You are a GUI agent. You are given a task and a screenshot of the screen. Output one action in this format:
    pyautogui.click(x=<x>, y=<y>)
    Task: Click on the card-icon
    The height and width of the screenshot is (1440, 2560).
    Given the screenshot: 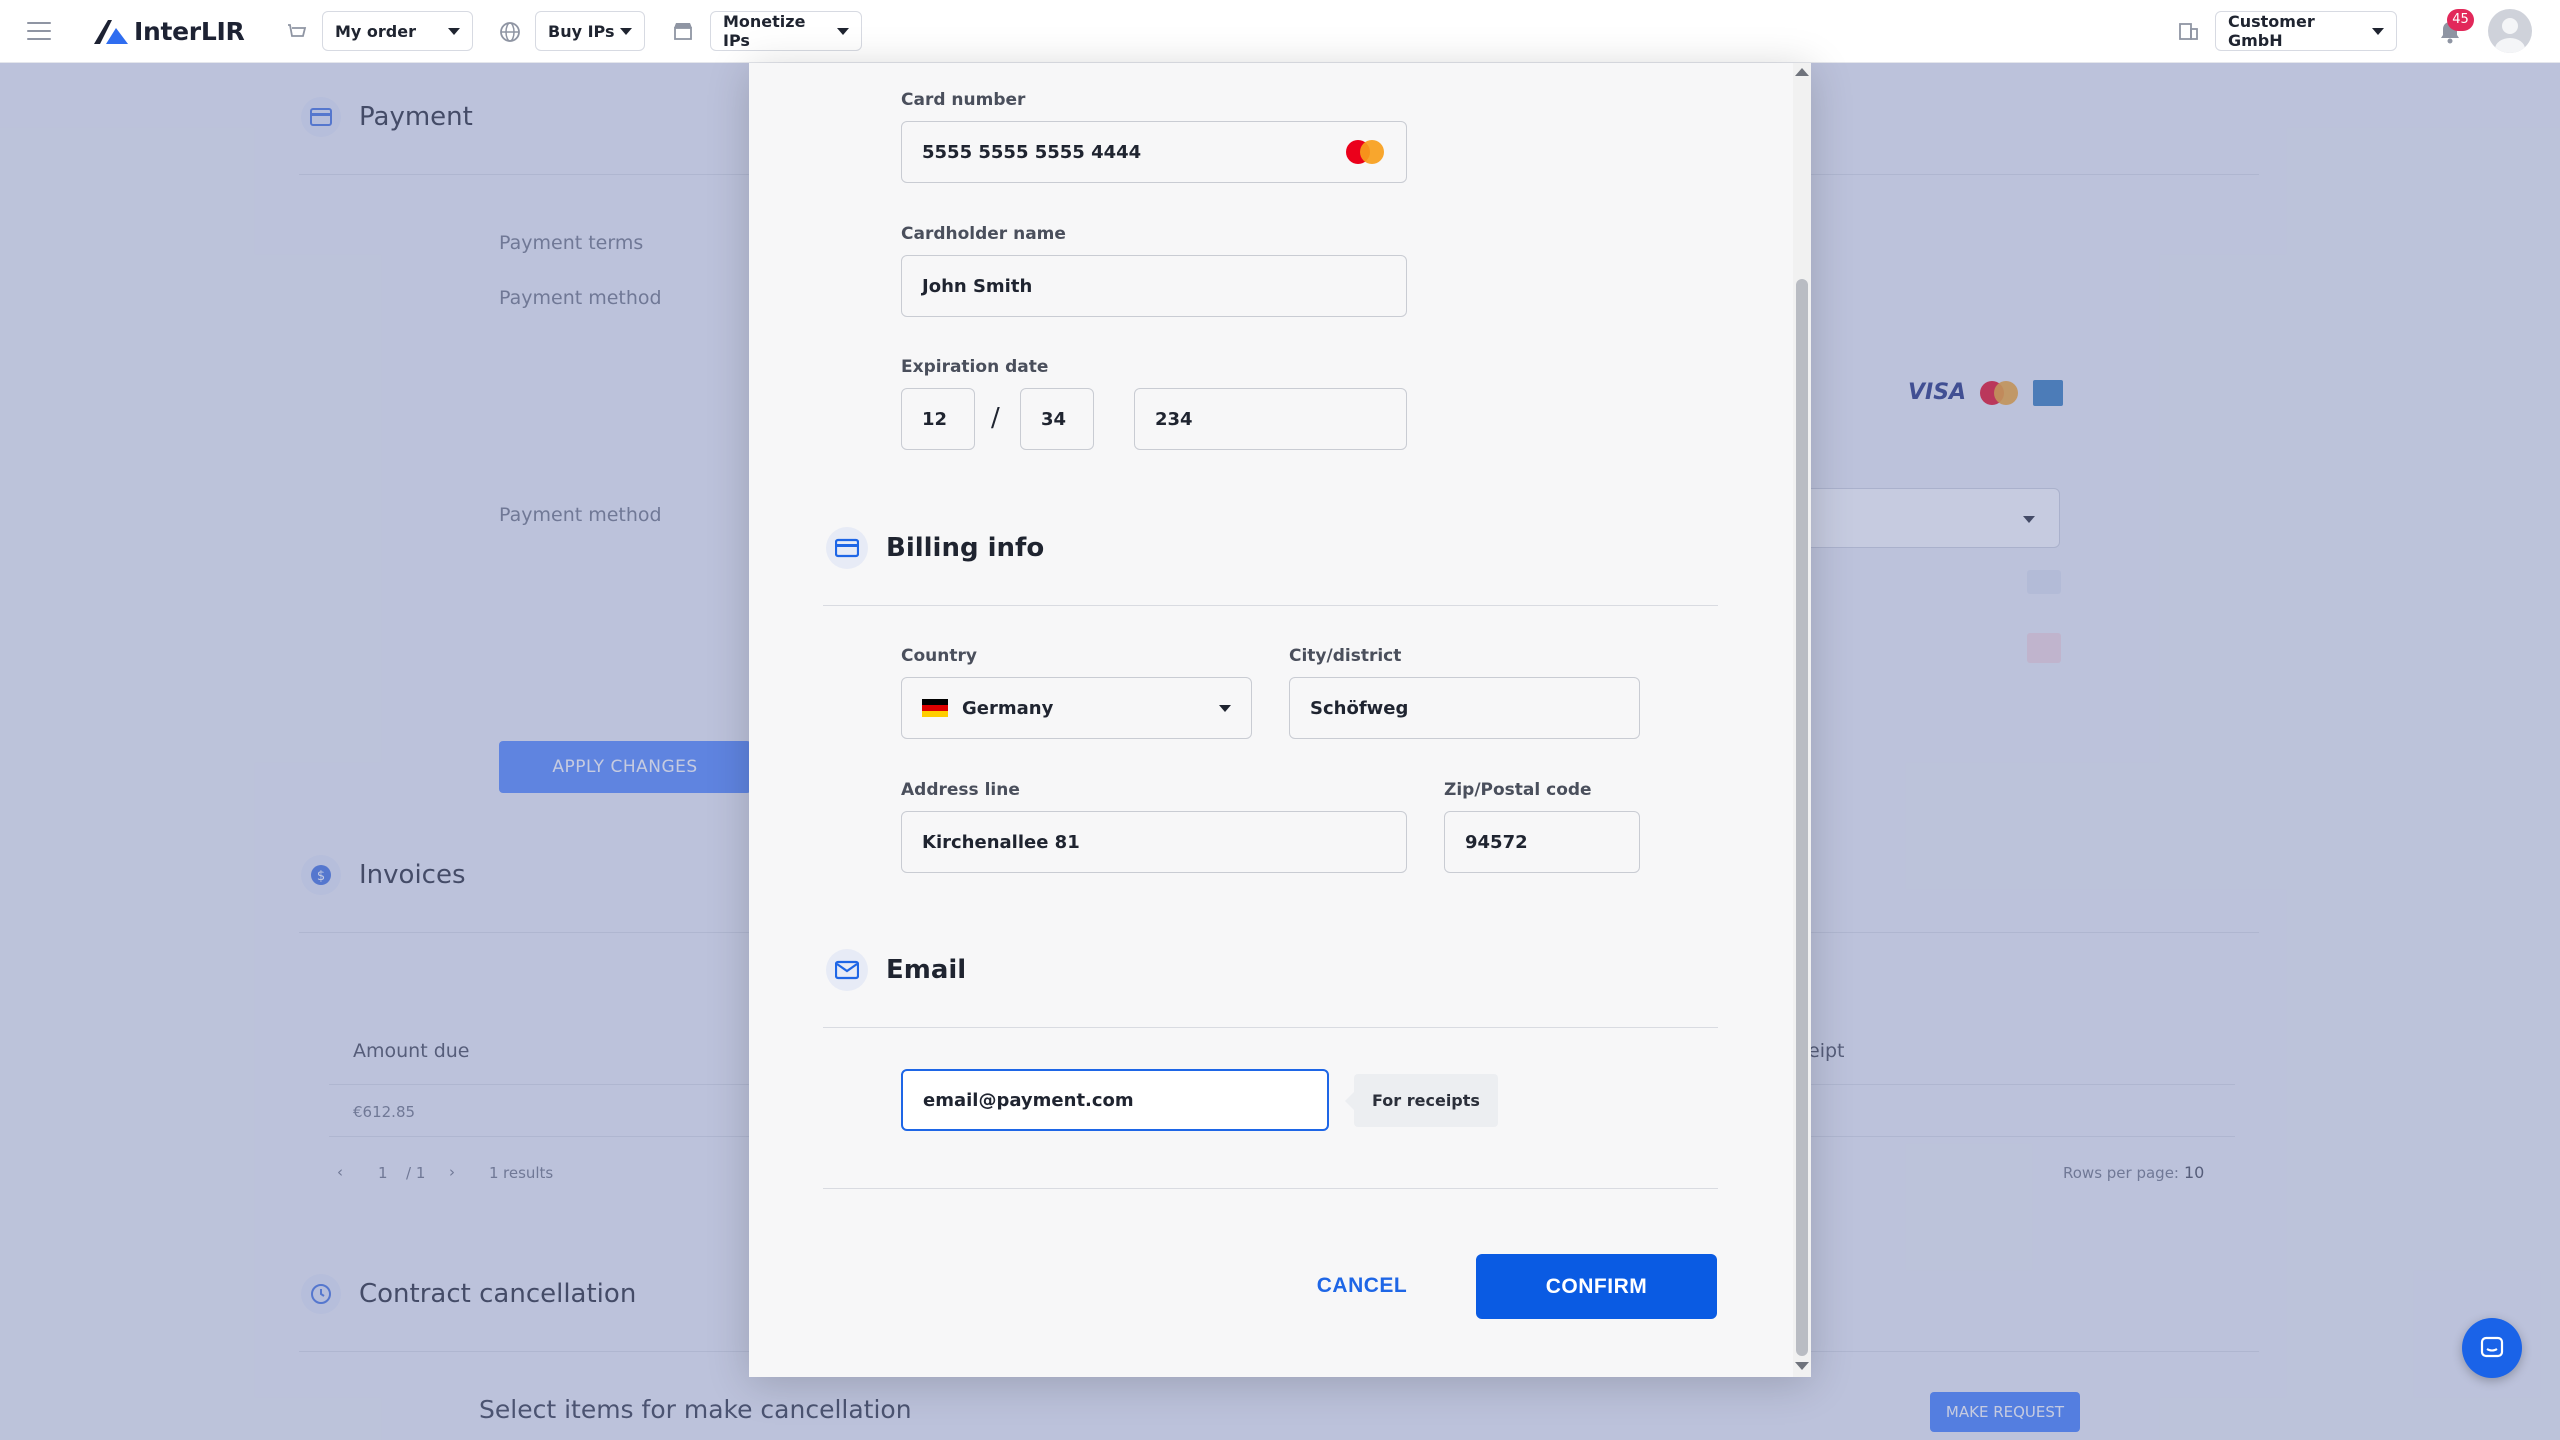 What is the action you would take?
    pyautogui.click(x=847, y=548)
    